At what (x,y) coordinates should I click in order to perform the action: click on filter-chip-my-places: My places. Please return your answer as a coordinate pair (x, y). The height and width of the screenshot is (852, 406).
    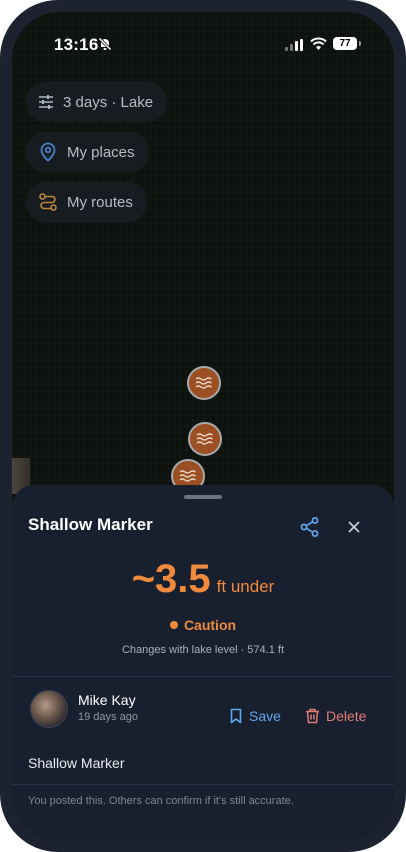
    Looking at the image, I should click on (87, 152).